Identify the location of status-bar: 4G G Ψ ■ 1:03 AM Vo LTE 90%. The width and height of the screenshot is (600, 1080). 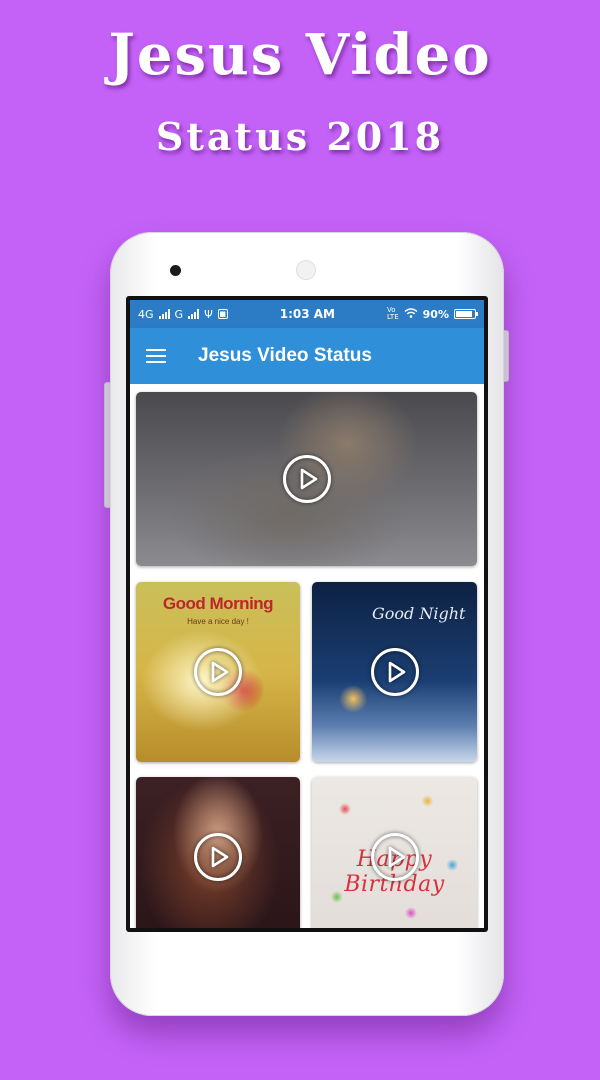
(307, 314).